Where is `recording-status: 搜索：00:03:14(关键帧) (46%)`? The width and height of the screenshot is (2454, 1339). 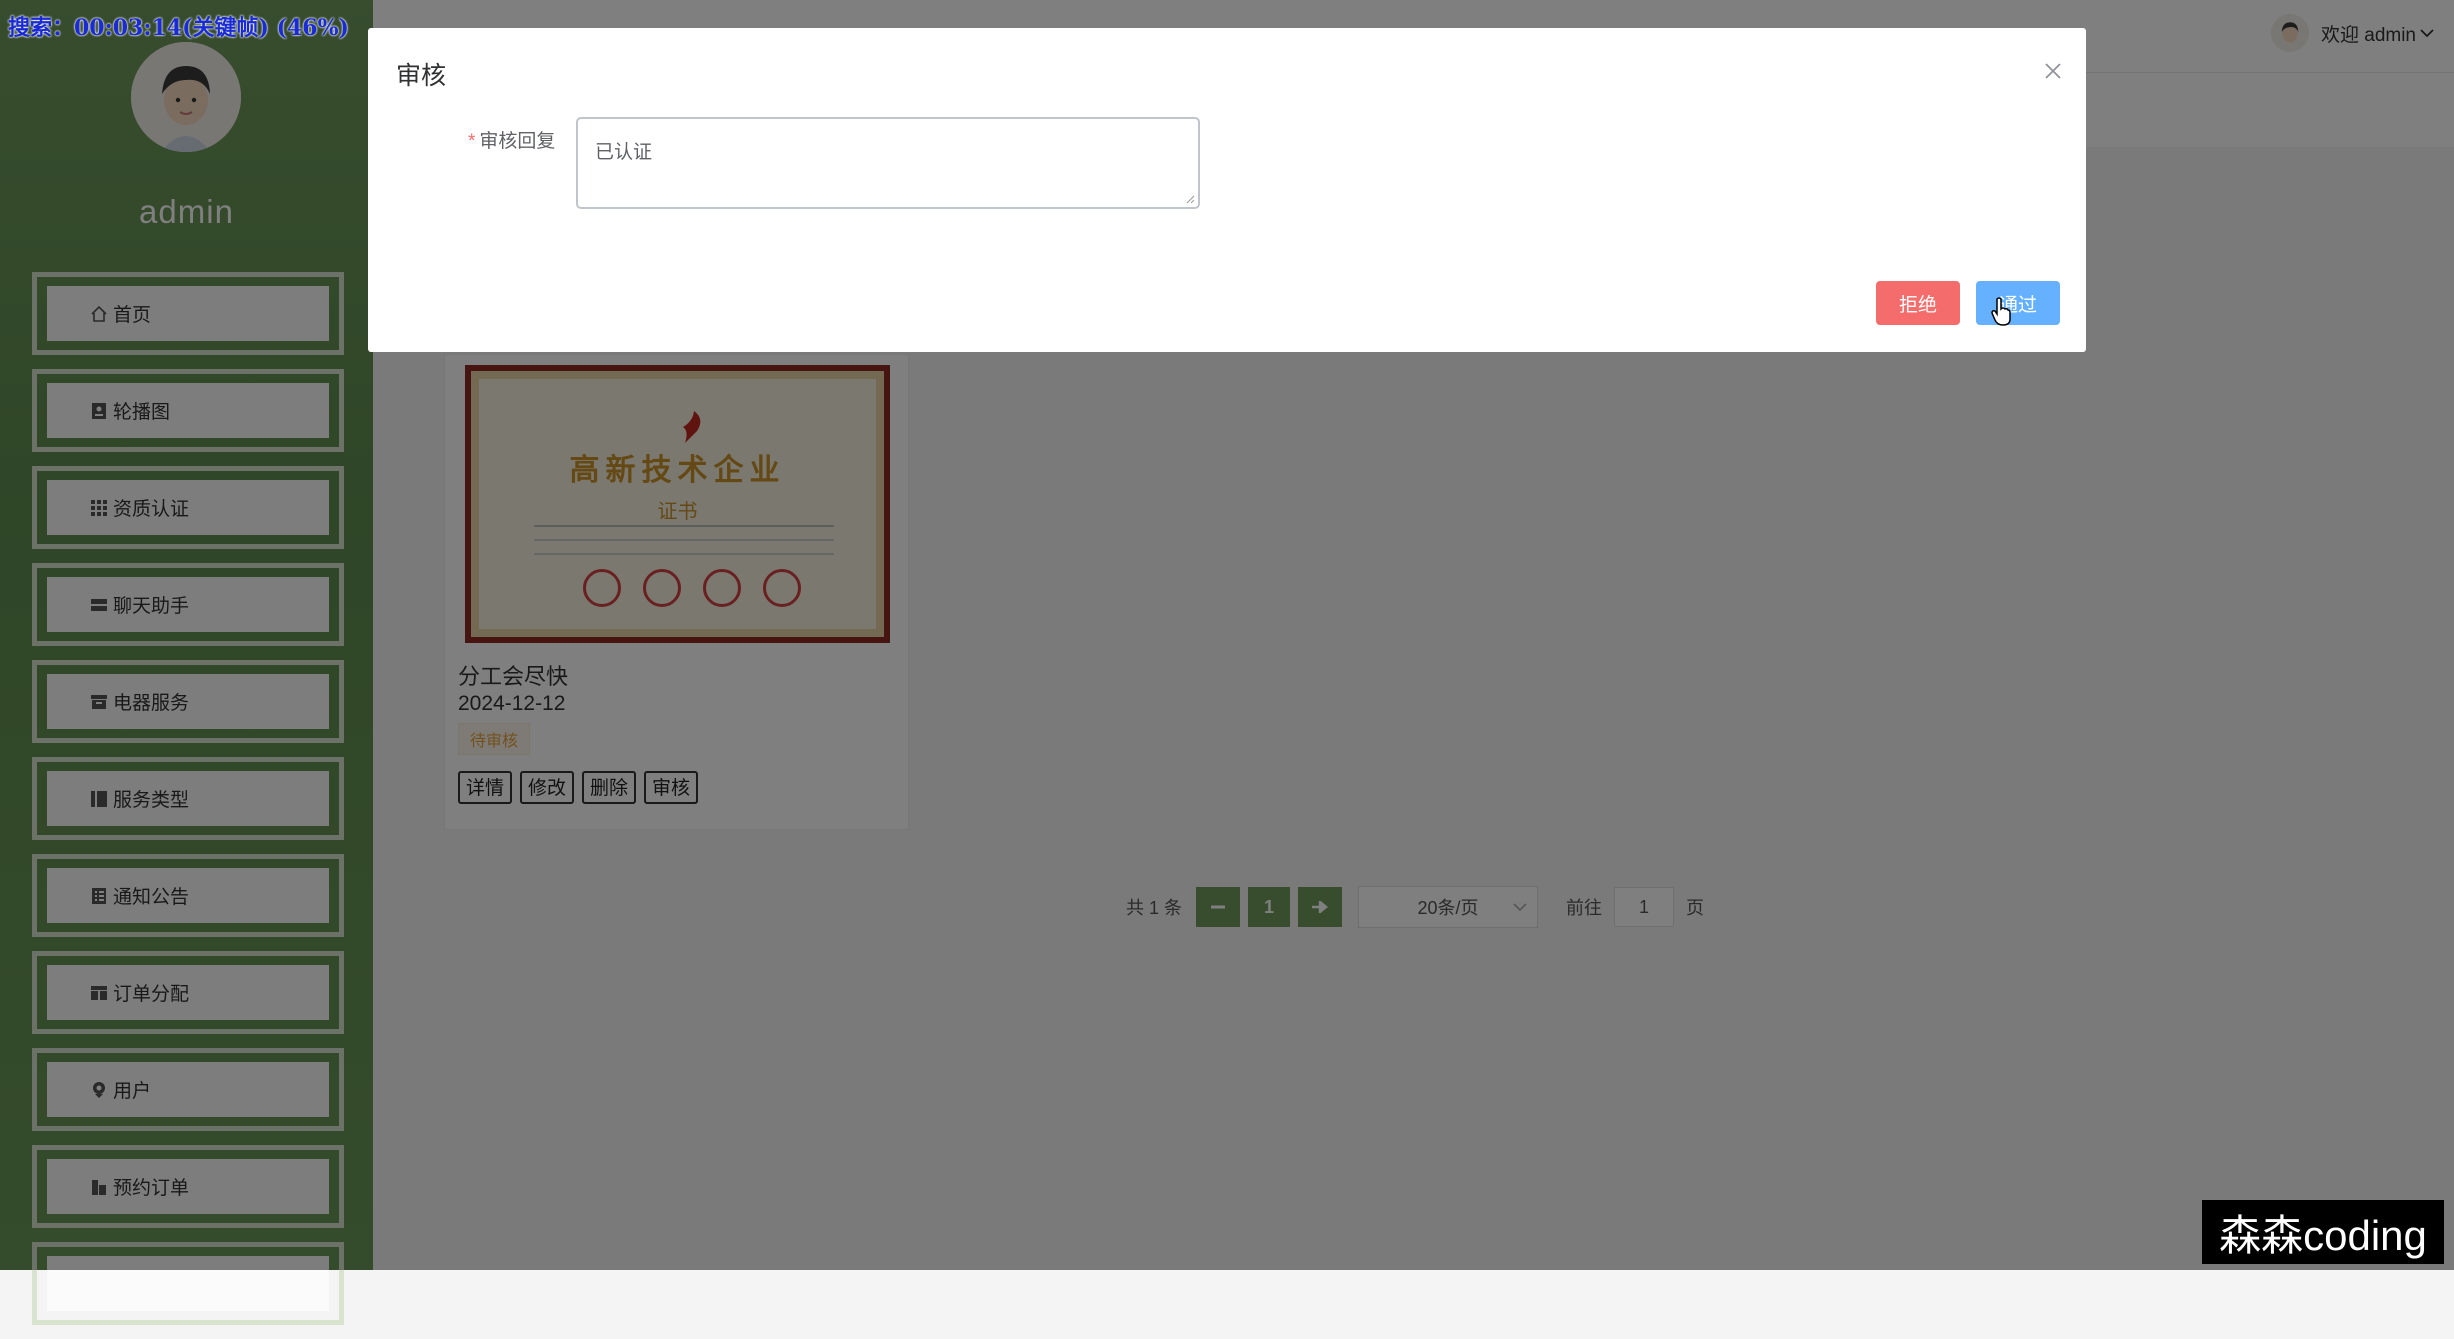 recording-status: 搜索：00:03:14(关键帧) (46%) is located at coordinates (178, 28).